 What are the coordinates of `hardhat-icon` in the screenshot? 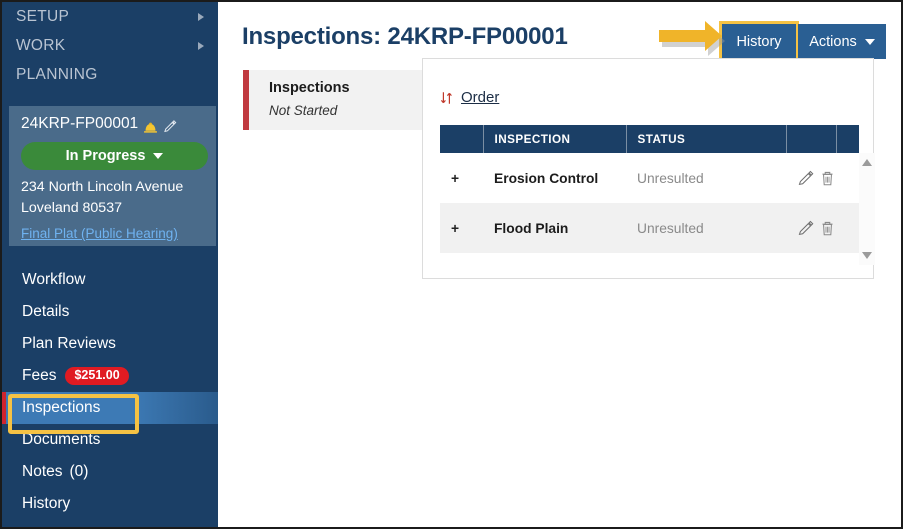 It's located at (150, 126).